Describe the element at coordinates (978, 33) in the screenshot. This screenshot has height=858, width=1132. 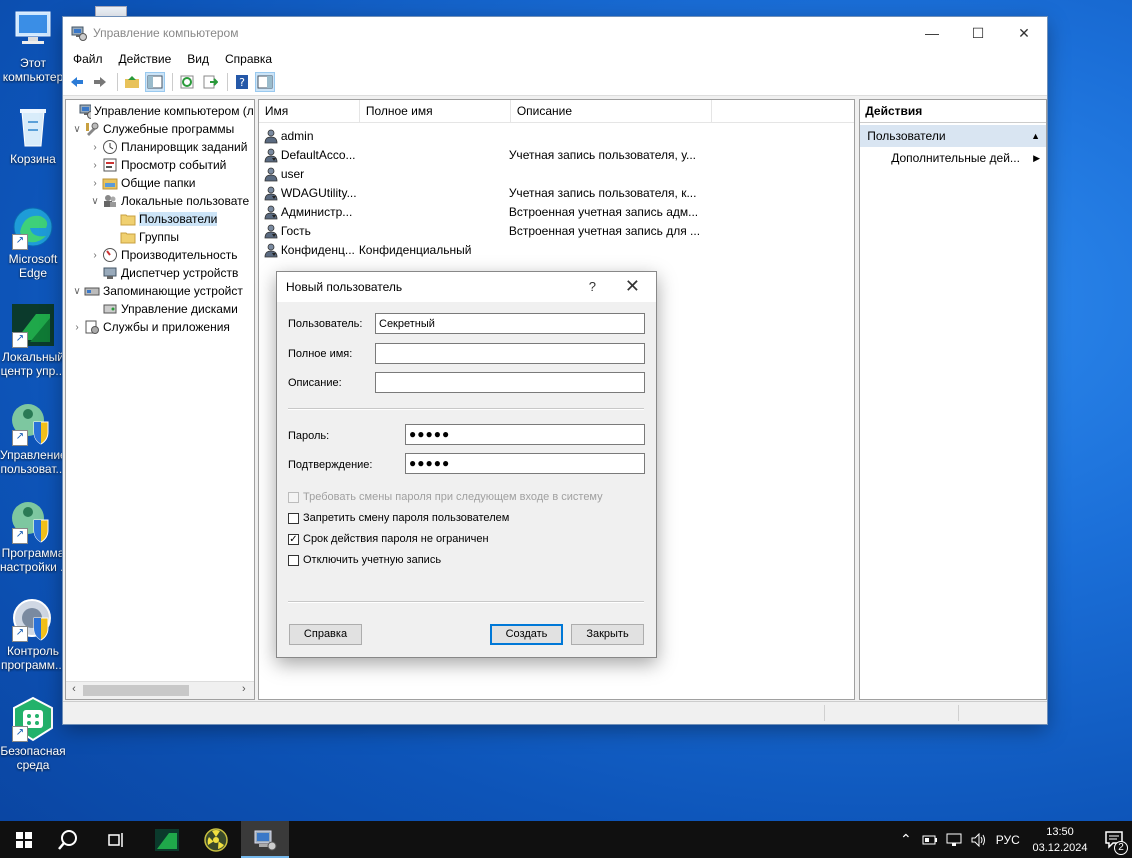
I see `maximize-button: ☐` at that location.